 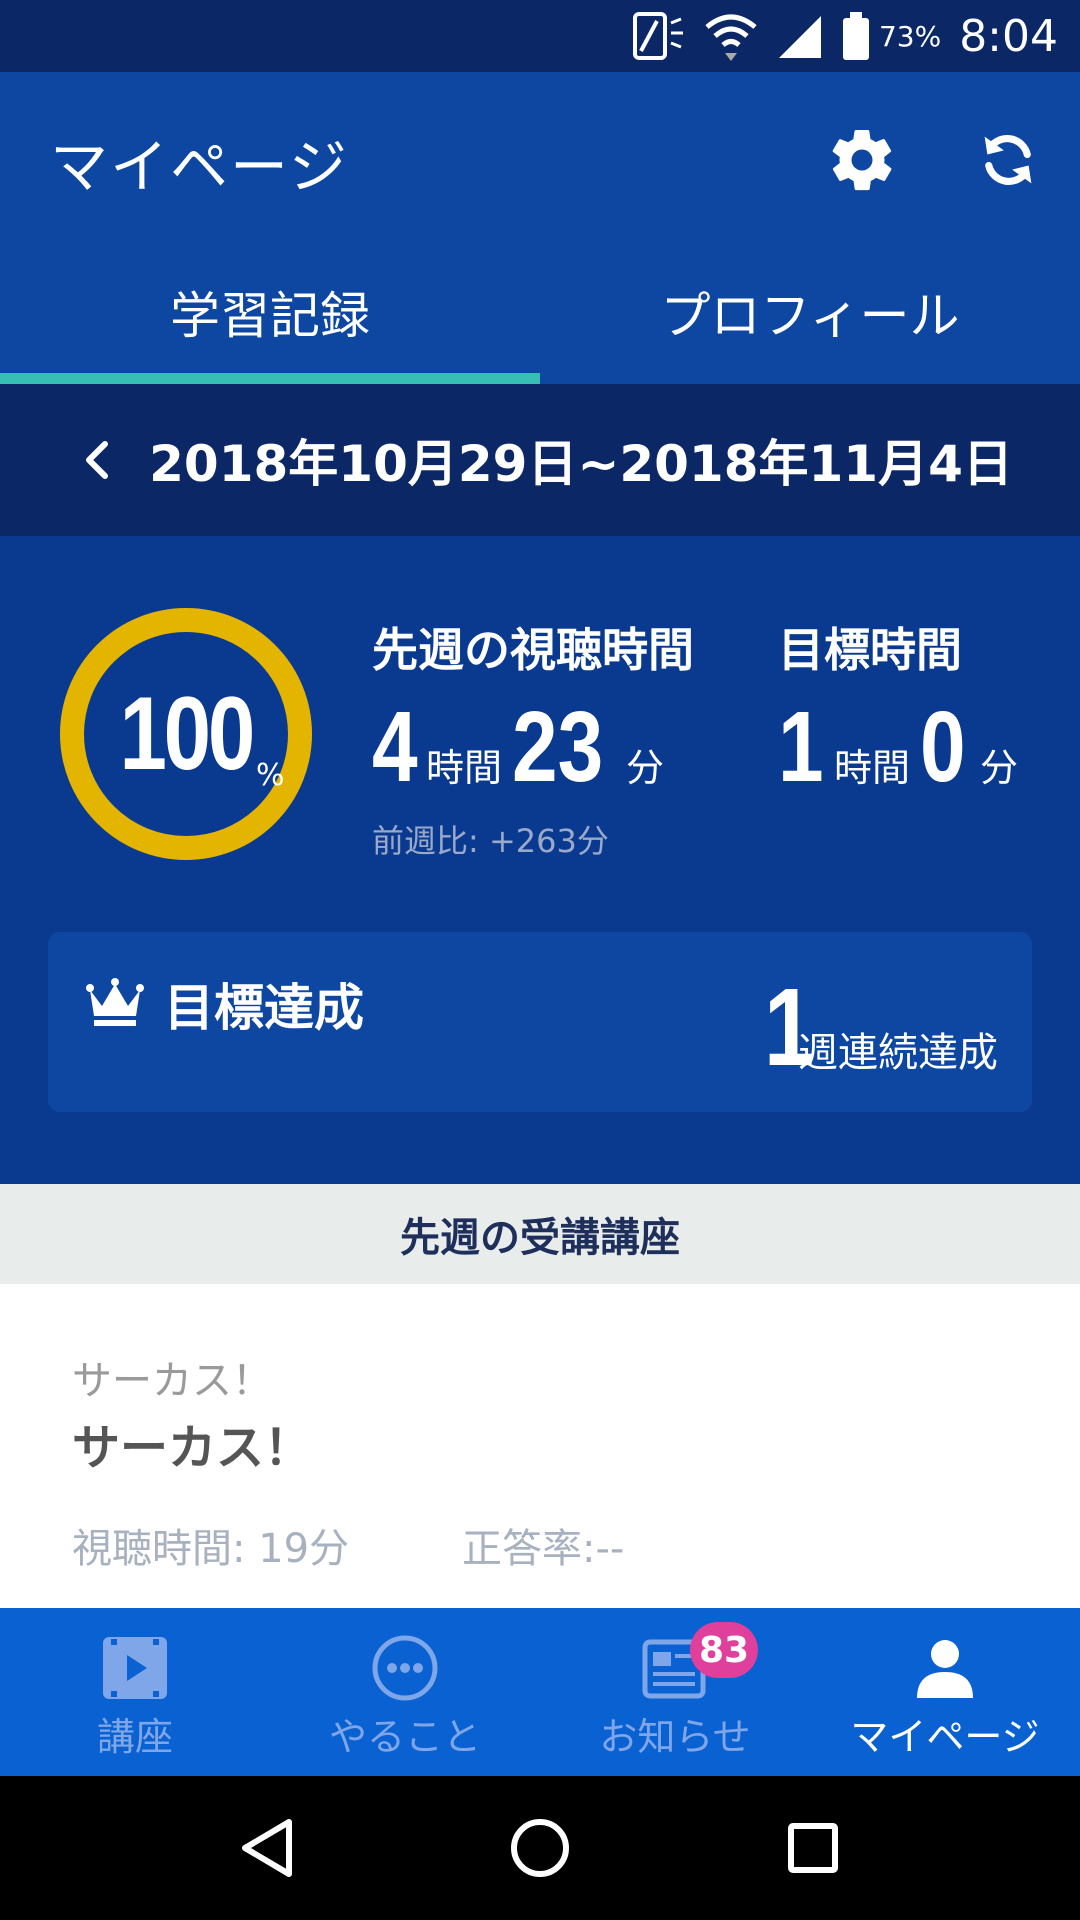 I want to click on last-week-value: 4 時間 23 分, so click(x=533, y=747).